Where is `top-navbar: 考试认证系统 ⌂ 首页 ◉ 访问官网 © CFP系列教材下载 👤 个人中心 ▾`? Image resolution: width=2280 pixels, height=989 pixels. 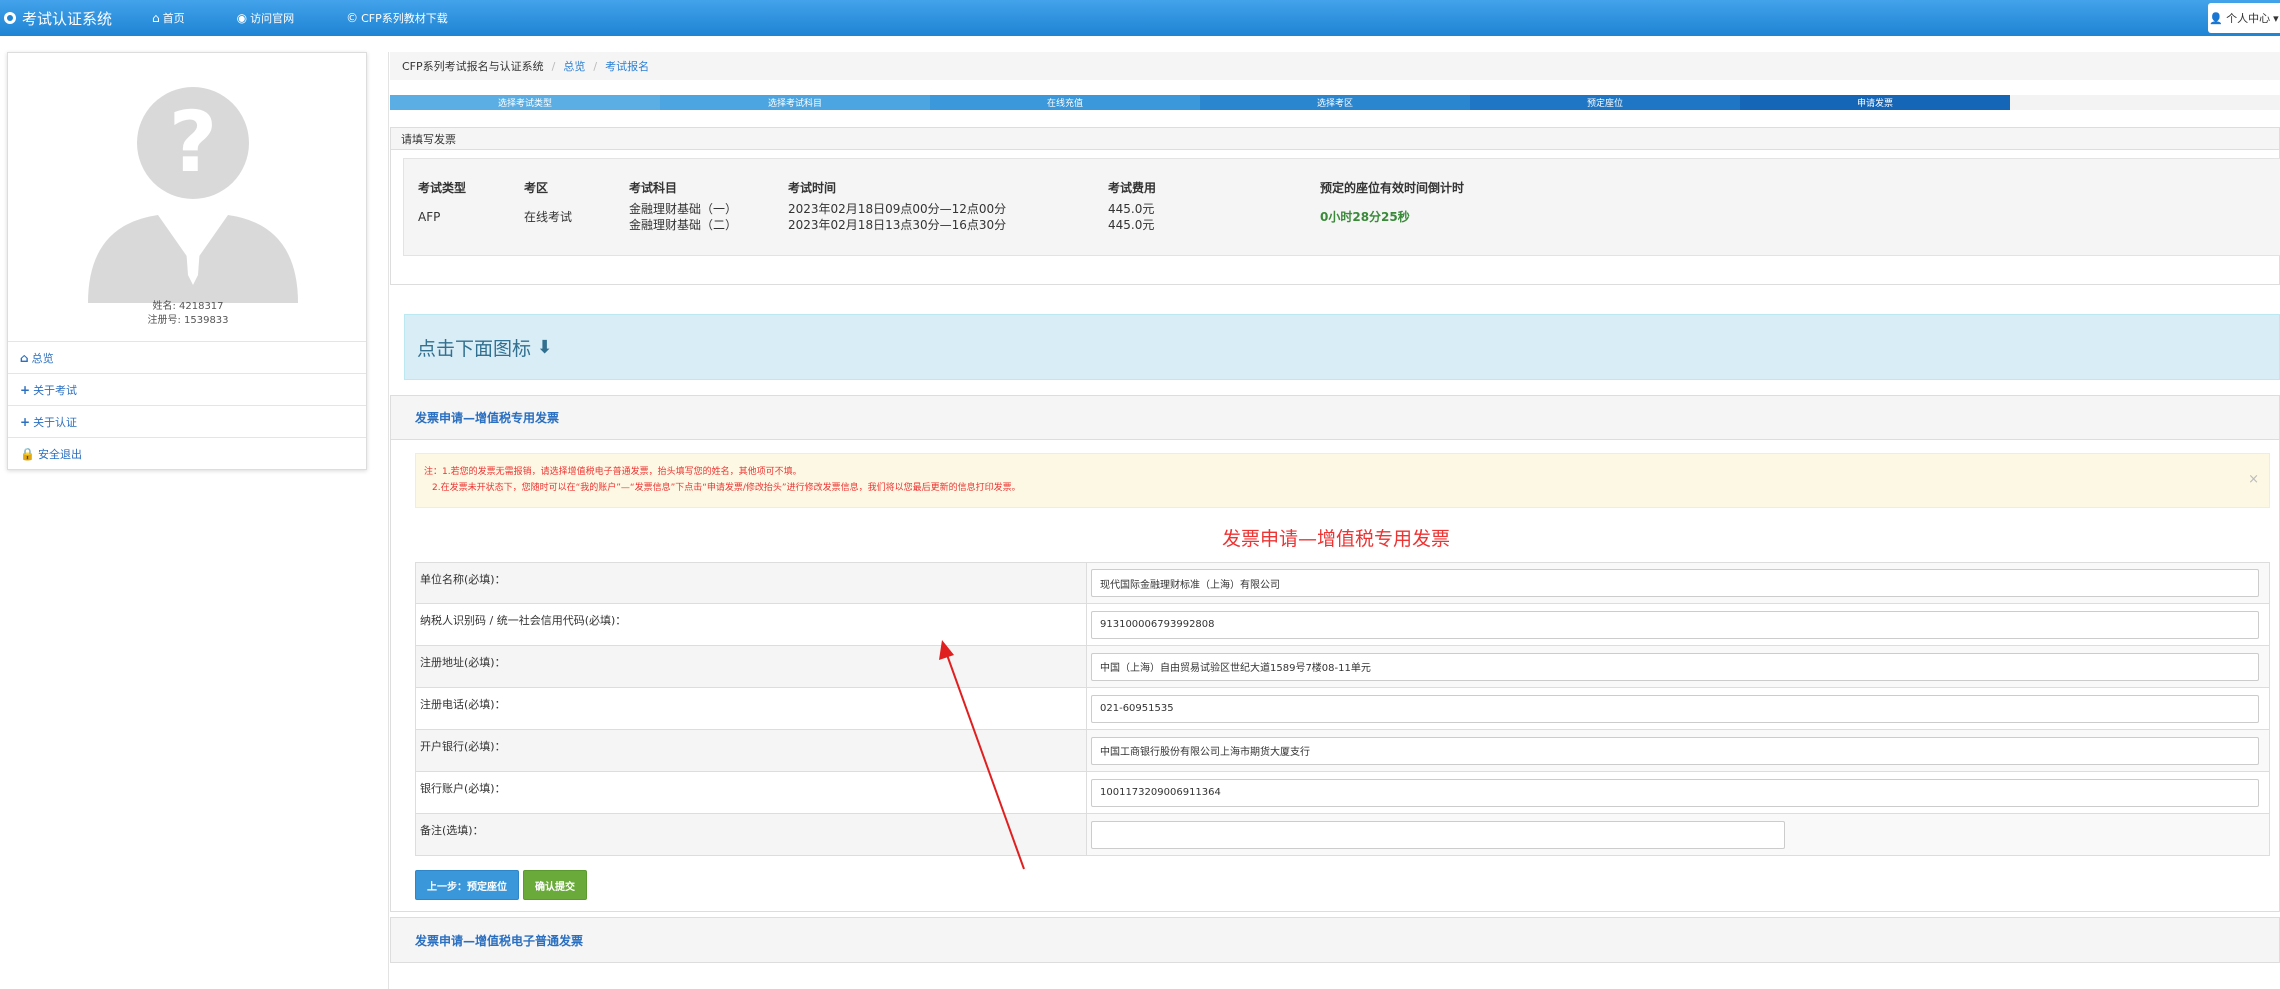
top-navbar: 考试认证系统 ⌂ 首页 ◉ 访问官网 © CFP系列教材下载 👤 个人中心 ▾ is located at coordinates (1140, 18).